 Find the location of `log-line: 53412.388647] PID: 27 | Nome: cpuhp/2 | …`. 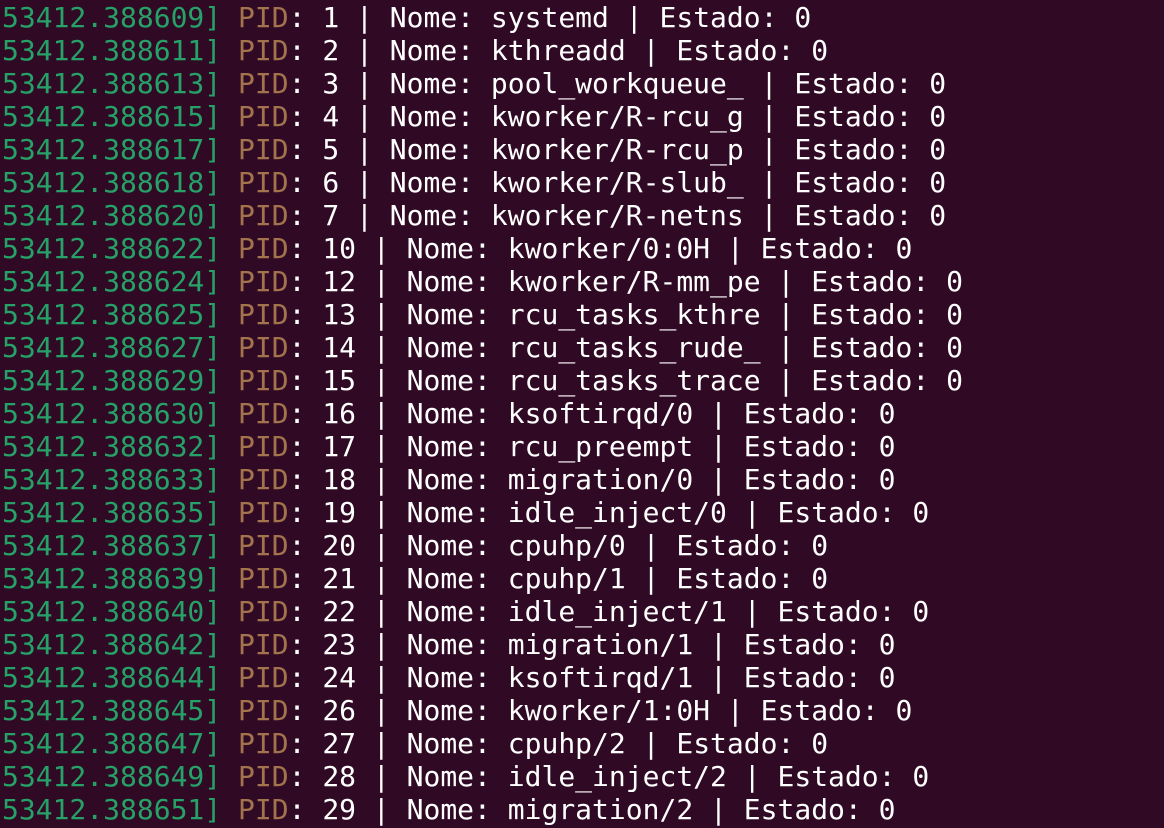

log-line: 53412.388647] PID: 27 | Nome: cpuhp/2 | … is located at coordinates (415, 743).